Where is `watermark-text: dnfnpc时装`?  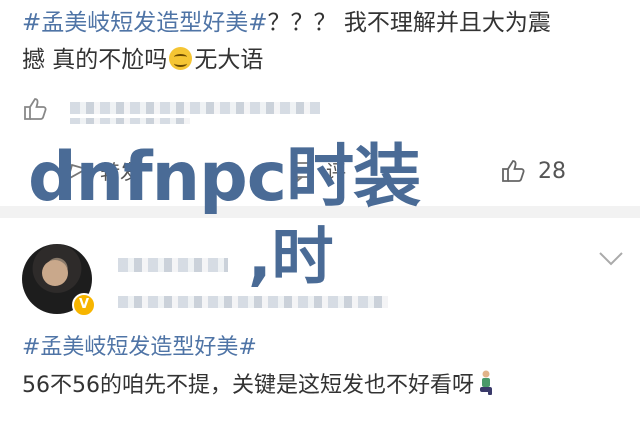 watermark-text: dnfnpc时装 is located at coordinates (224, 177).